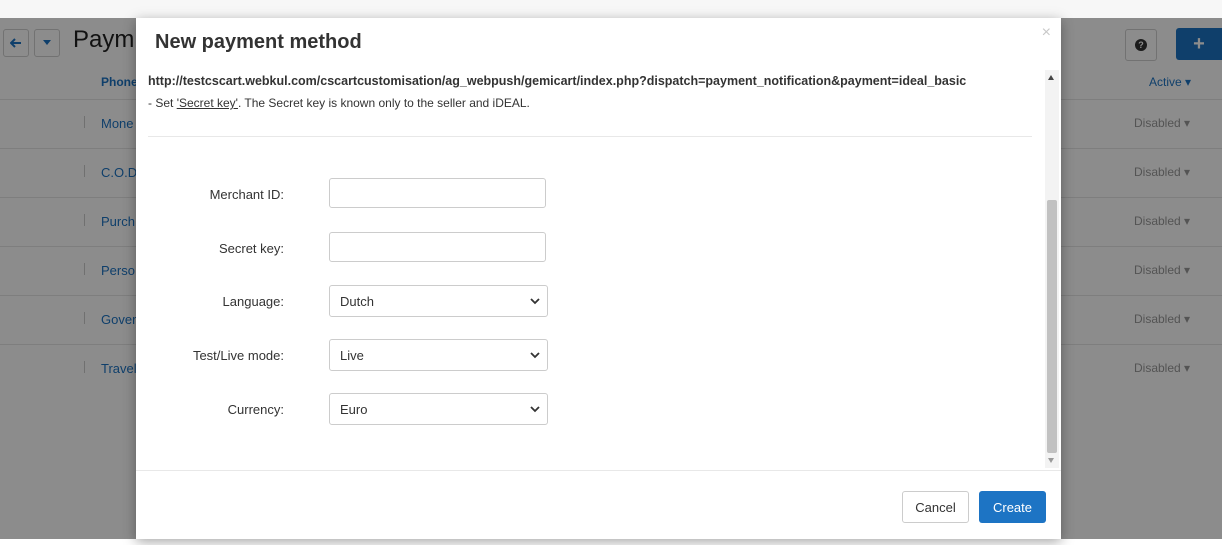  Describe the element at coordinates (253, 301) in the screenshot. I see `language-label: Language:` at that location.